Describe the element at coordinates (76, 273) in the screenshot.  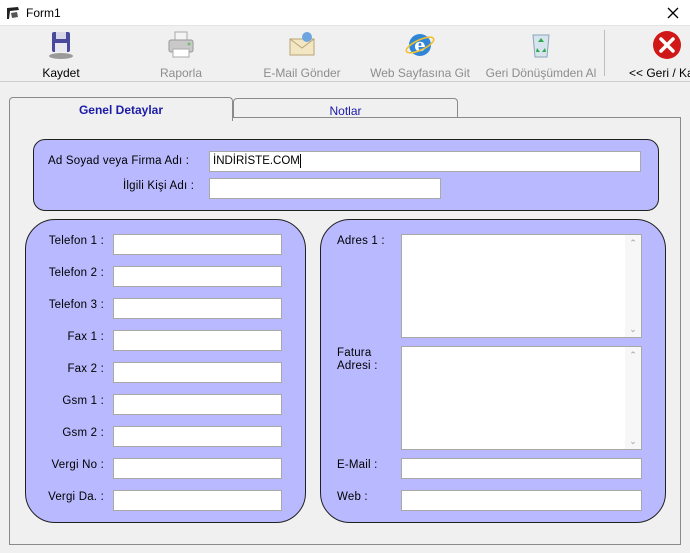
I see `phone2-label: Telefon 2 :` at that location.